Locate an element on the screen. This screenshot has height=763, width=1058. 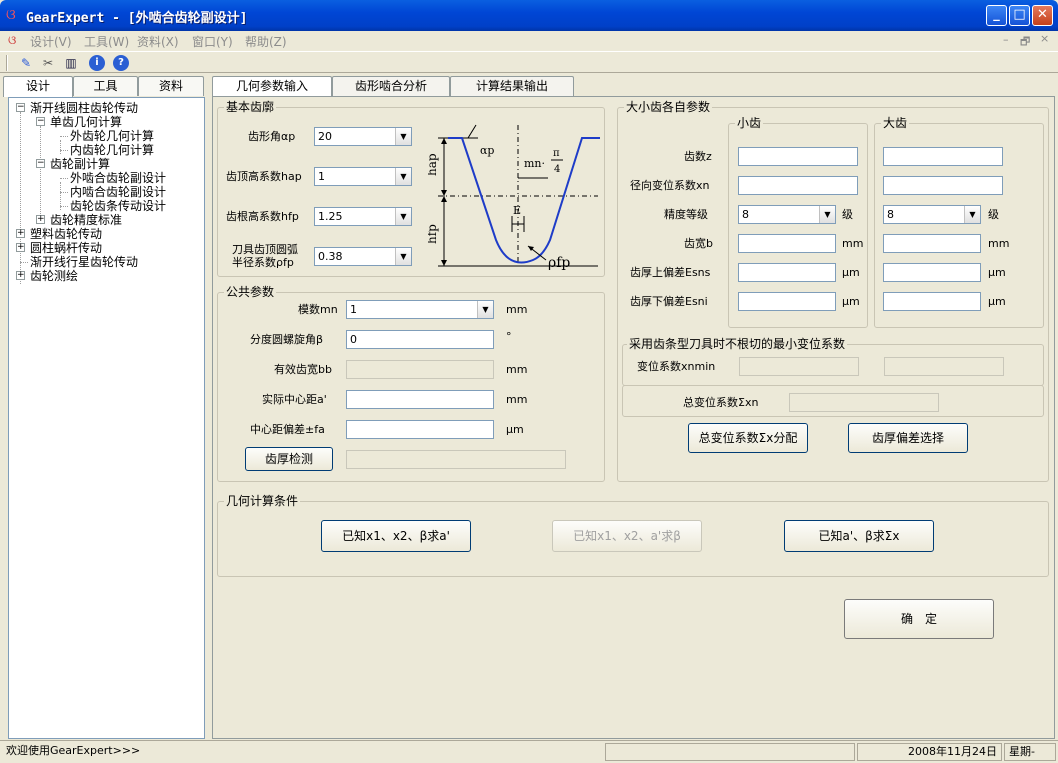
tab-geometry-input: 几何参数输入 is located at coordinates (272, 87).